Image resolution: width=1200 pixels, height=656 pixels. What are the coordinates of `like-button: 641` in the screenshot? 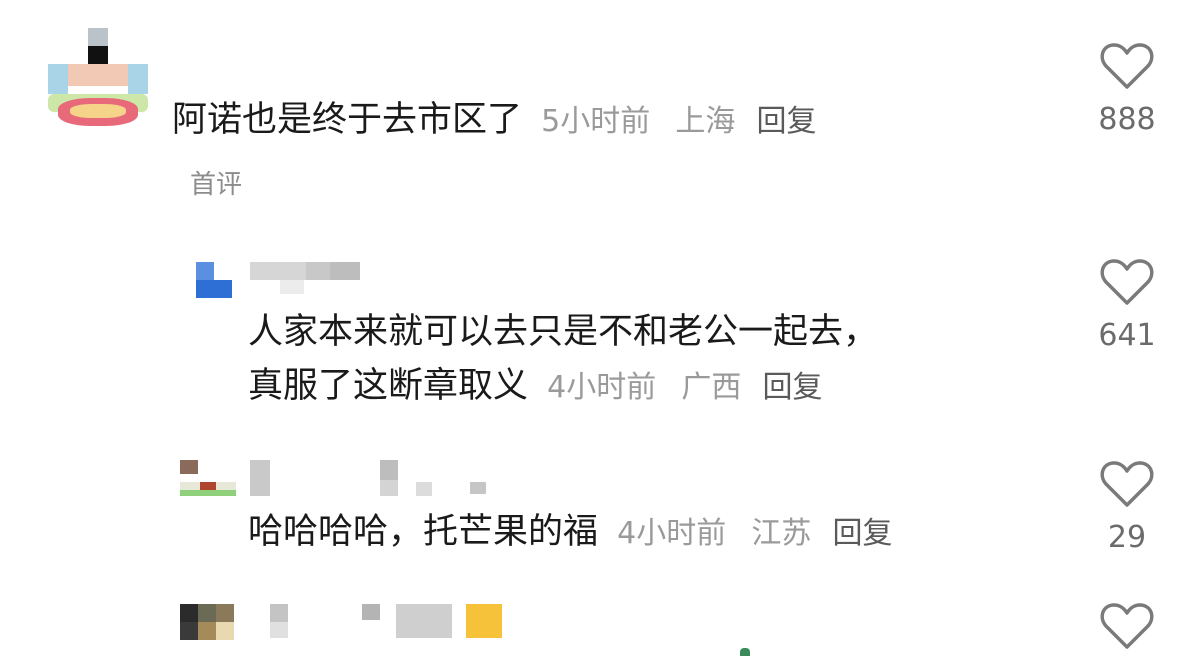 It's located at (1127, 305).